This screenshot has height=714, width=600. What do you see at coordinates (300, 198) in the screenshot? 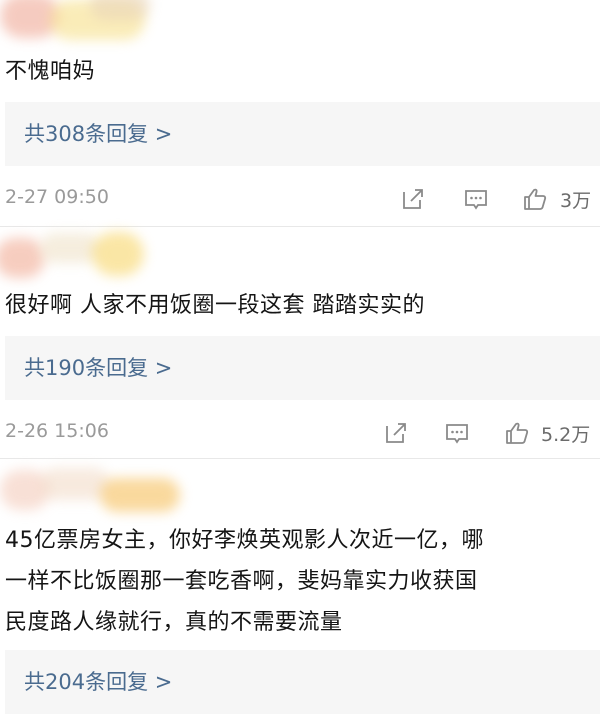
I see `comment-footer: 2-27 09:50 3万` at bounding box center [300, 198].